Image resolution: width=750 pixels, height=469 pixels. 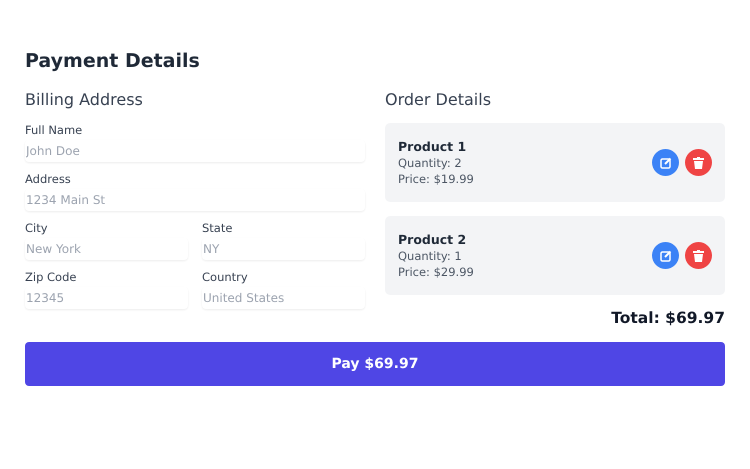 What do you see at coordinates (37, 228) in the screenshot?
I see `field-label: City` at bounding box center [37, 228].